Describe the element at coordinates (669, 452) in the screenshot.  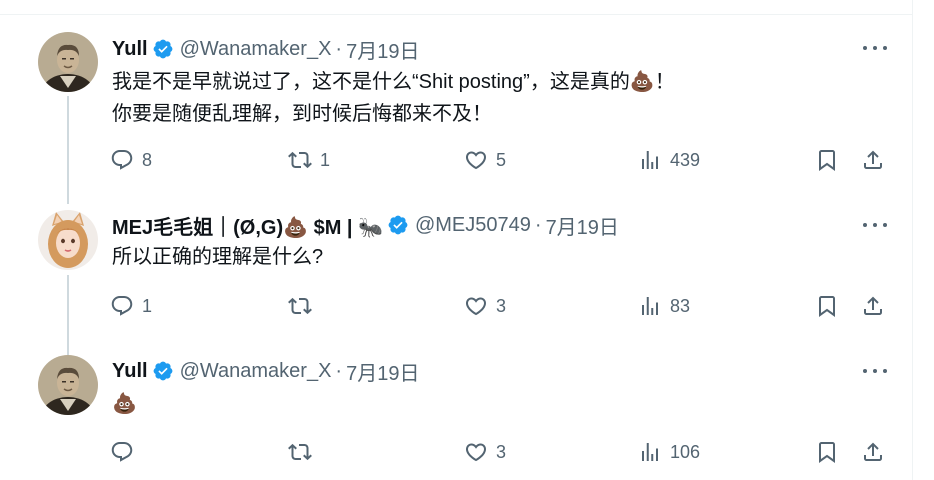
I see `views-button: 106` at that location.